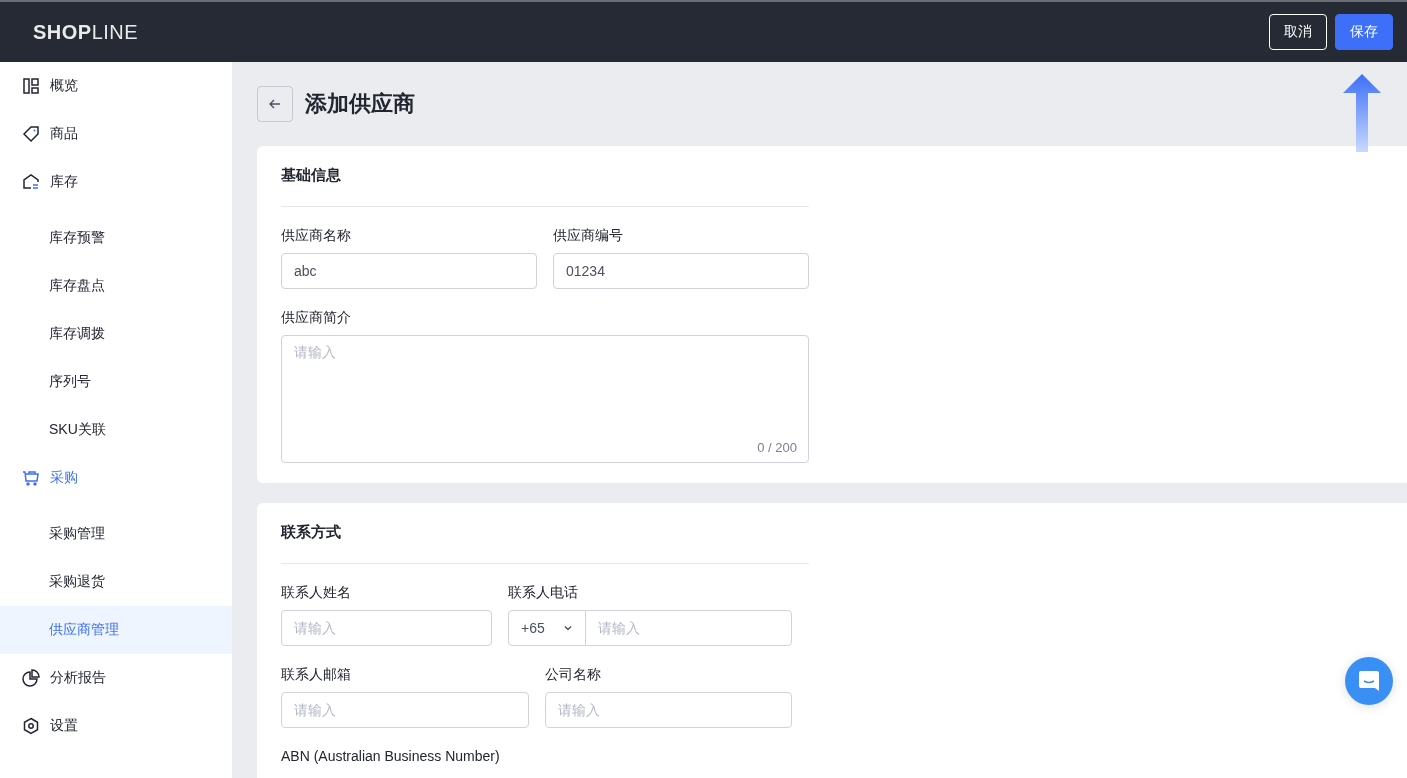  I want to click on field-label: 联系人邮箱, so click(316, 675).